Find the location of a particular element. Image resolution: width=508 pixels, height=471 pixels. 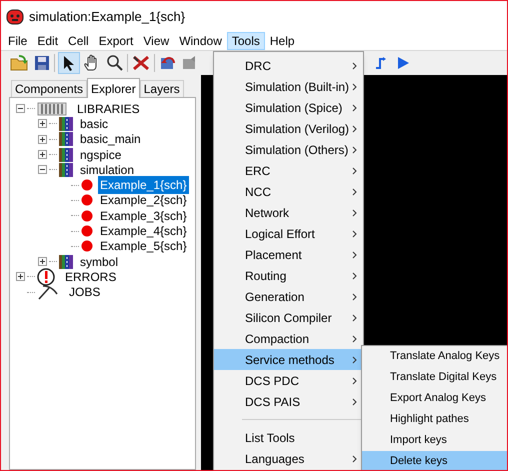

tab: Explorer is located at coordinates (113, 88).